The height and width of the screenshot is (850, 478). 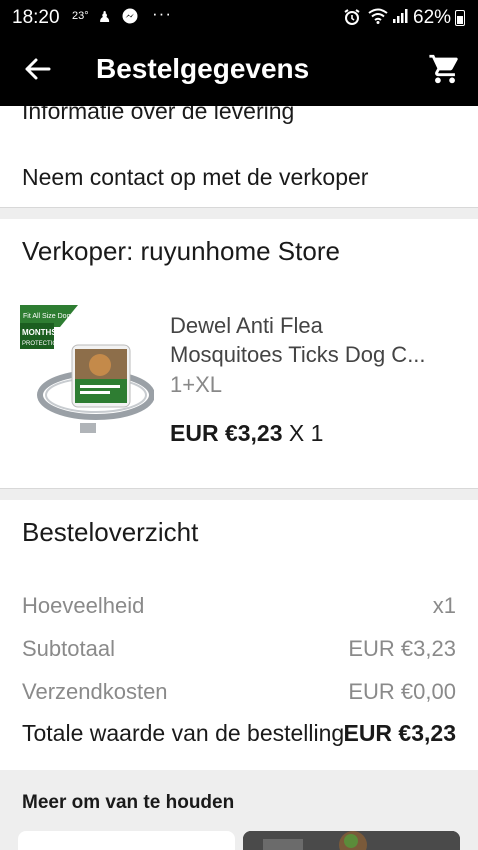 What do you see at coordinates (95, 691) in the screenshot?
I see `shipping-label: Verzendkosten` at bounding box center [95, 691].